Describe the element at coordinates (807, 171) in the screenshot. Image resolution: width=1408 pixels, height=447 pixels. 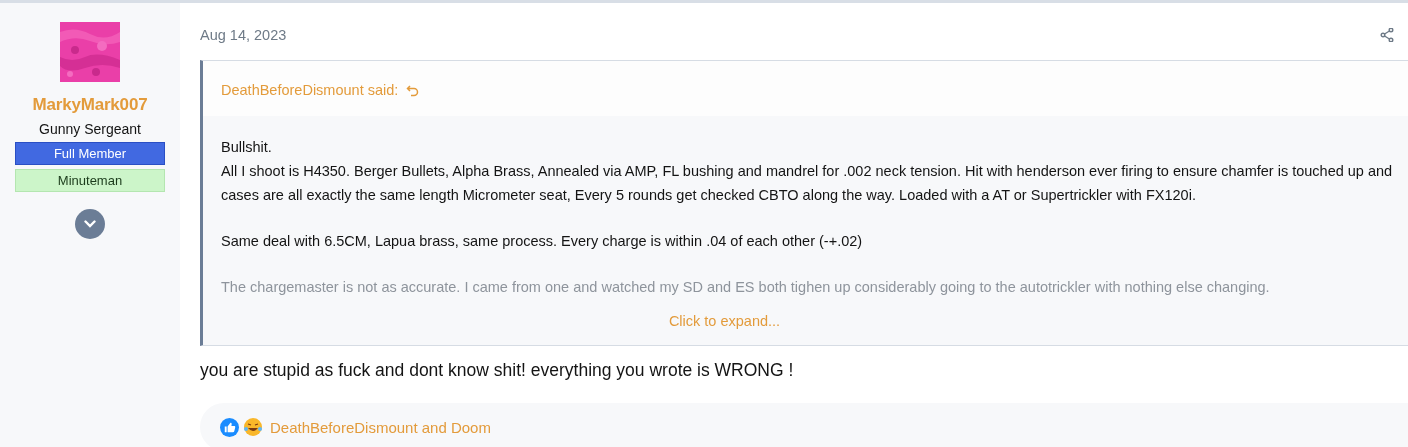
I see `quote-text: Bullshit. All I shoot is H4350. Berger Bullets, Alpha Brass, Annealed via AMP, FL bushing and mandrel for .002 neck tension. Hit with henderson ever firing to ensure chamfer is touched up and cases are all exactly the same length Micrometer seat, Every 5 rounds get checked CBTO along the way. Loaded with a AT or Supertrickler with FX120i.` at that location.